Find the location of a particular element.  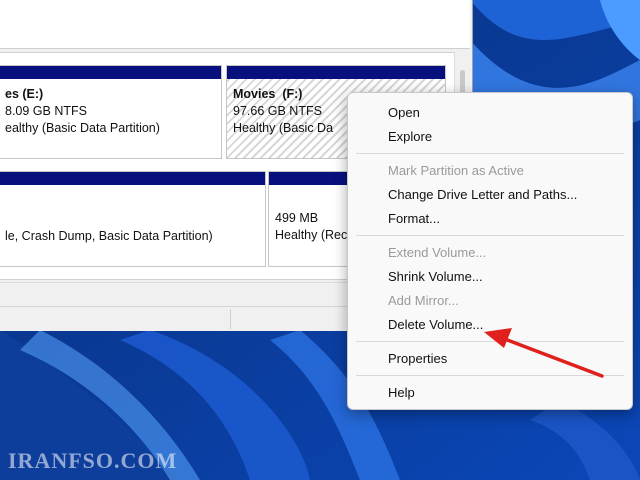

volume-list-pane is located at coordinates (235, 24).